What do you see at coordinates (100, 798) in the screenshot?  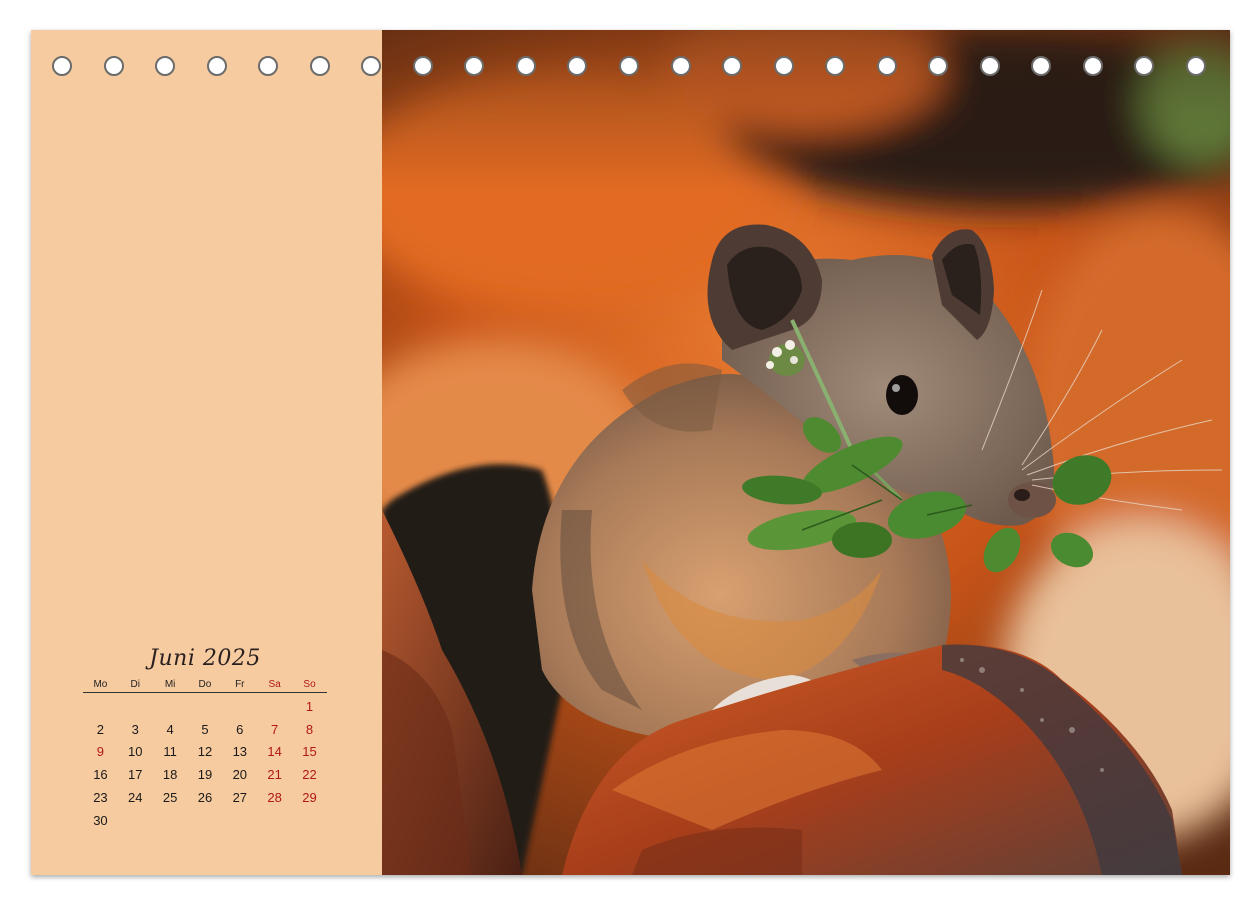 I see `calendar-day: 23` at bounding box center [100, 798].